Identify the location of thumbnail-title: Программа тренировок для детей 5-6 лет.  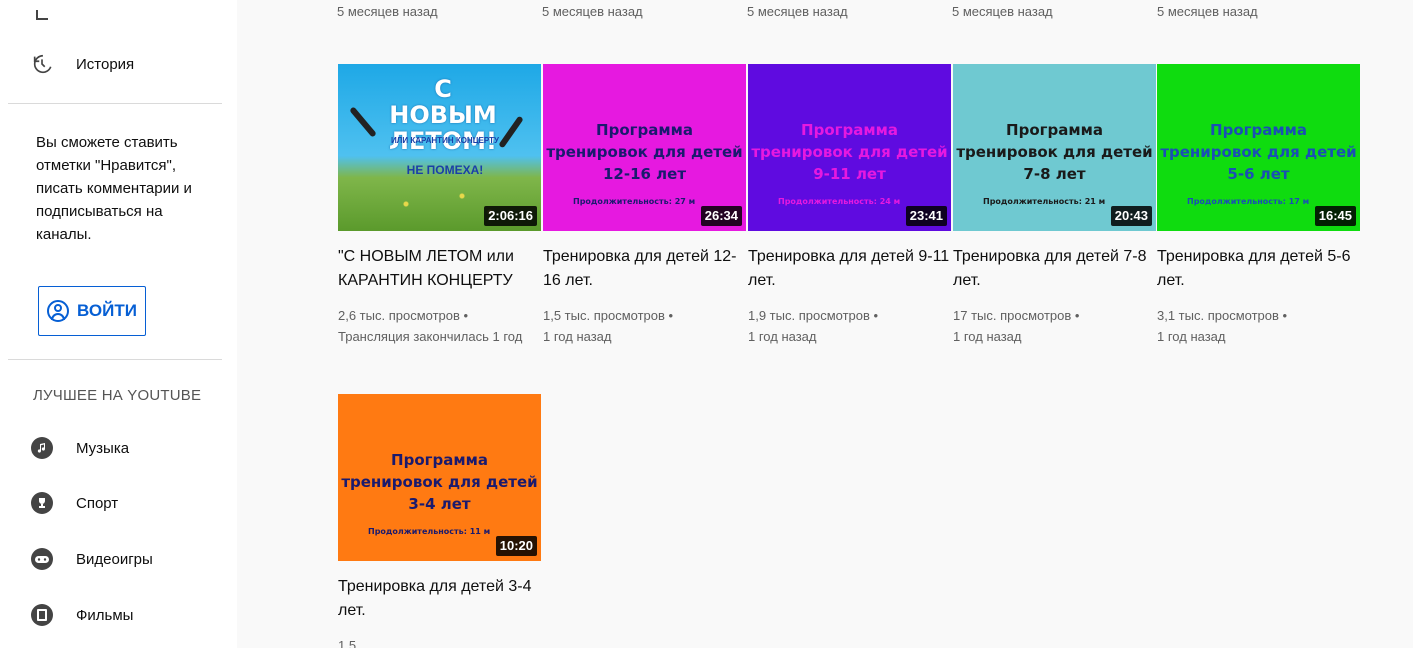
(1258, 152).